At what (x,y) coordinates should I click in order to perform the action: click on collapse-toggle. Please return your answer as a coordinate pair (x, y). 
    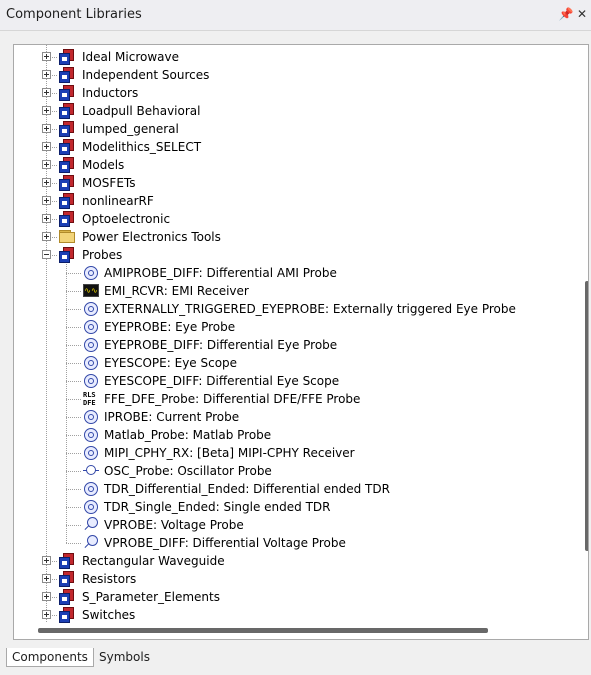
    Looking at the image, I should click on (46, 254).